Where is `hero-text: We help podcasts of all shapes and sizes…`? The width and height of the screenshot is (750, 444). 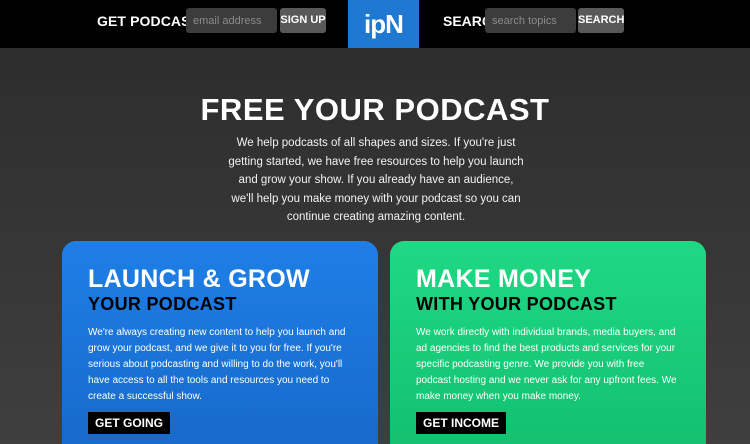
hero-text: We help podcasts of all shapes and sizes… is located at coordinates (376, 180).